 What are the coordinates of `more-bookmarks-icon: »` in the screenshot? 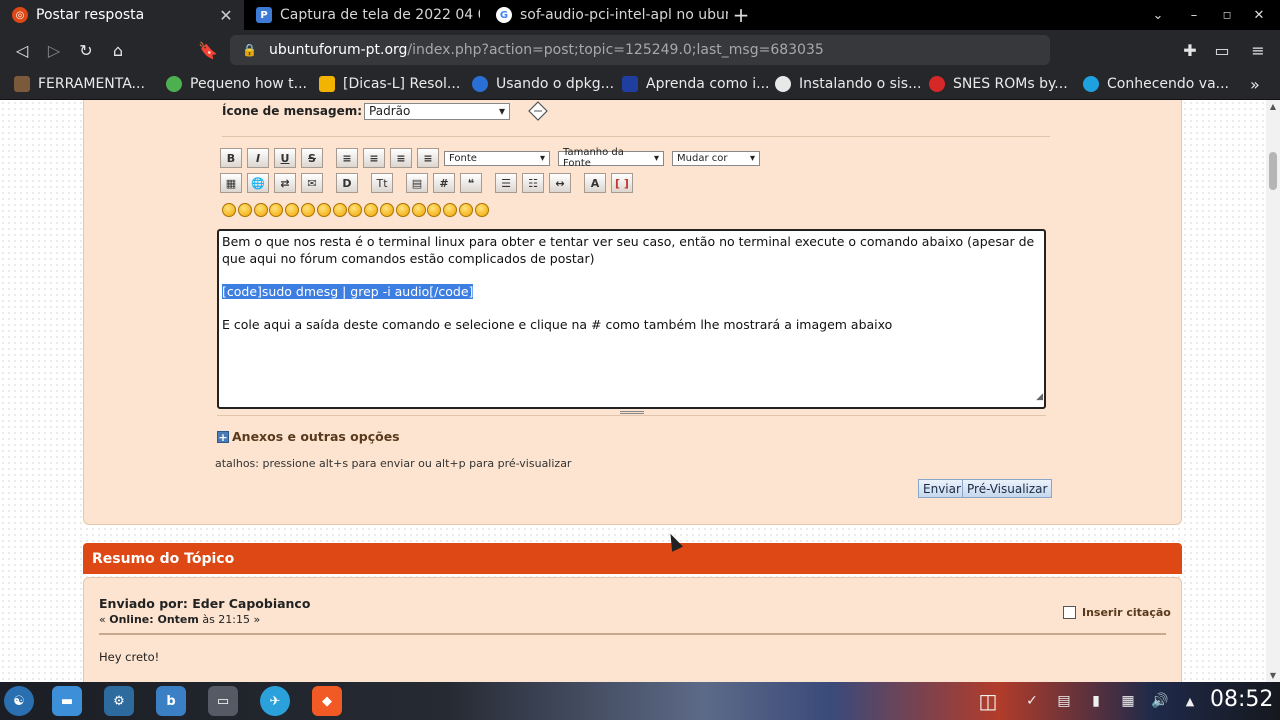 It's located at (1255, 84).